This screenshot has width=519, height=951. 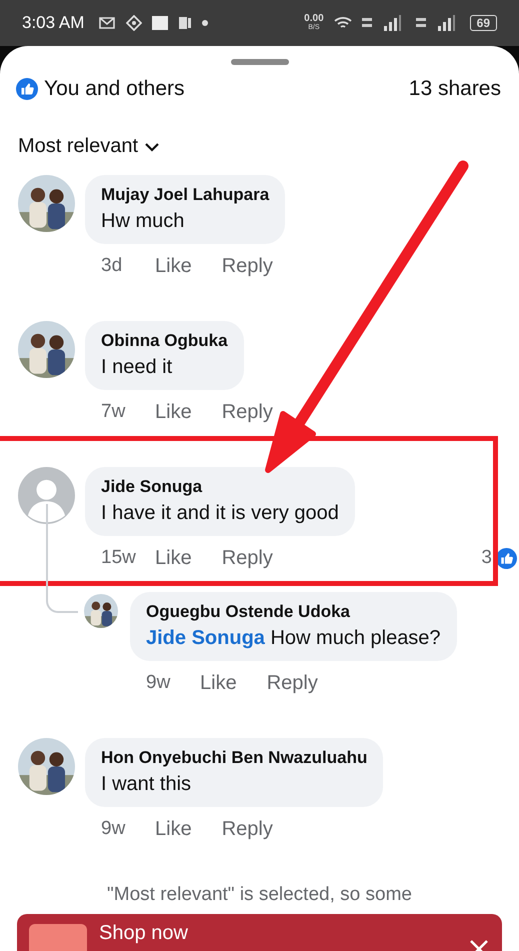 What do you see at coordinates (259, 932) in the screenshot?
I see `shop-banner: Shop now` at bounding box center [259, 932].